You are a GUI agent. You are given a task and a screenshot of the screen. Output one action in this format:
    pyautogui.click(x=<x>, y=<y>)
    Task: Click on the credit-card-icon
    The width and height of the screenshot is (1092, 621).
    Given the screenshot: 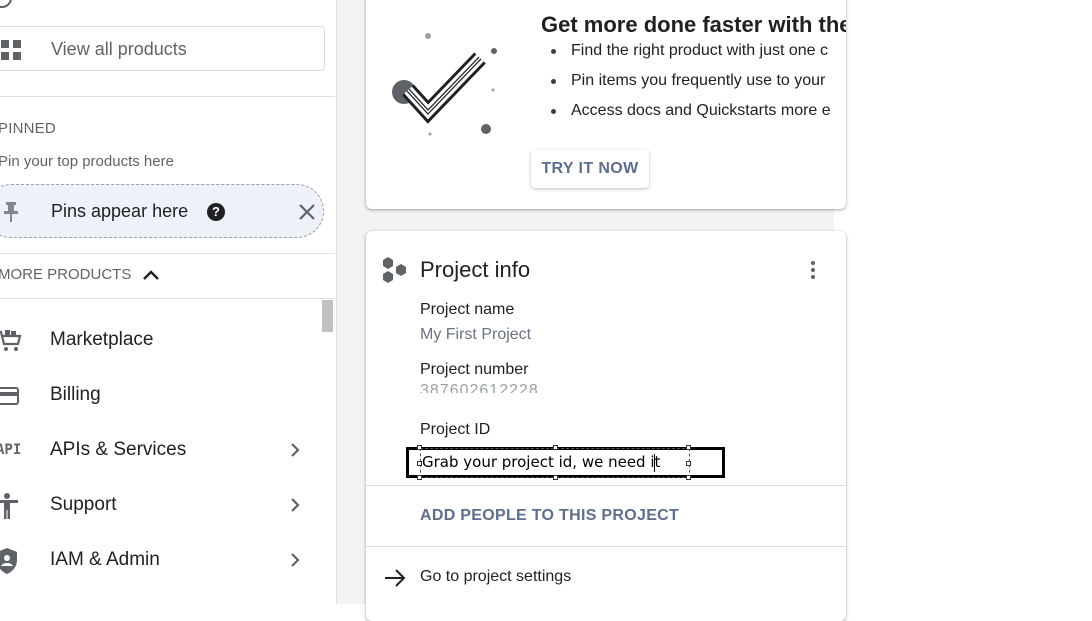 What is the action you would take?
    pyautogui.click(x=9, y=396)
    